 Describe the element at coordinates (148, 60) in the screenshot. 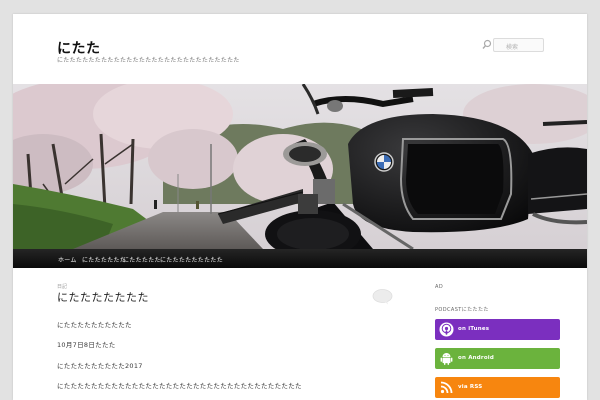

I see `site-description: にたたたたたたたたたたたたたたたたたたたたたたたたたたたた` at that location.